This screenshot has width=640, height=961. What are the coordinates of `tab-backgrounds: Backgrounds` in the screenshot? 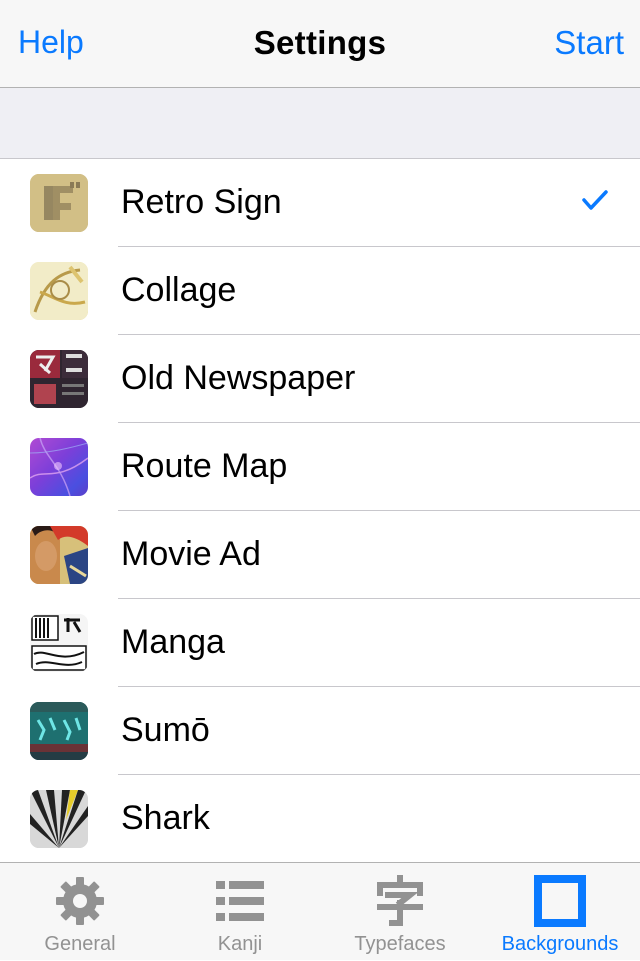 It's located at (560, 912).